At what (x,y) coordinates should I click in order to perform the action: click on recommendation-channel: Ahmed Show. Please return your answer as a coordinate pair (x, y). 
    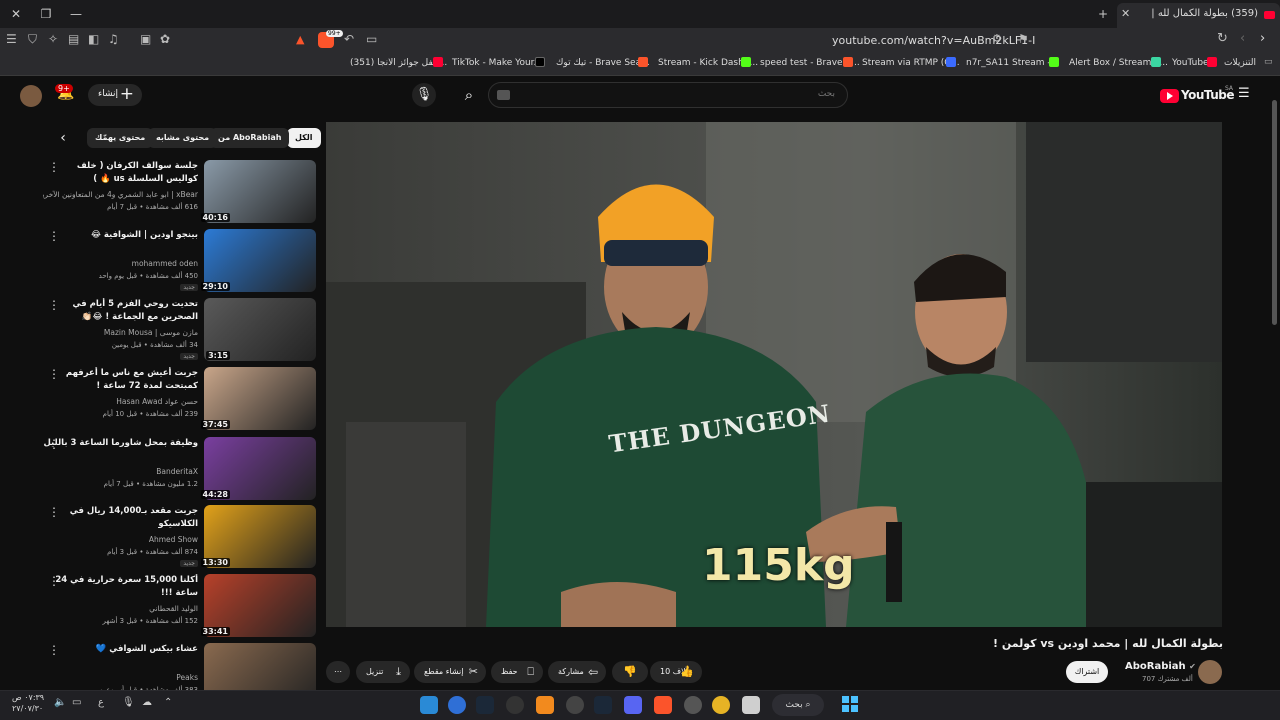
    Looking at the image, I should click on (120, 539).